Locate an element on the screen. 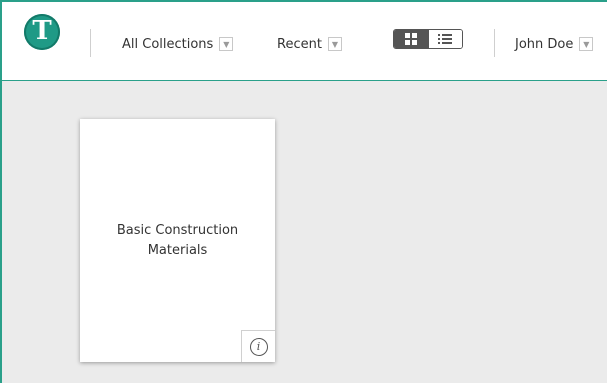 The width and height of the screenshot is (607, 383). list-icon is located at coordinates (445, 39).